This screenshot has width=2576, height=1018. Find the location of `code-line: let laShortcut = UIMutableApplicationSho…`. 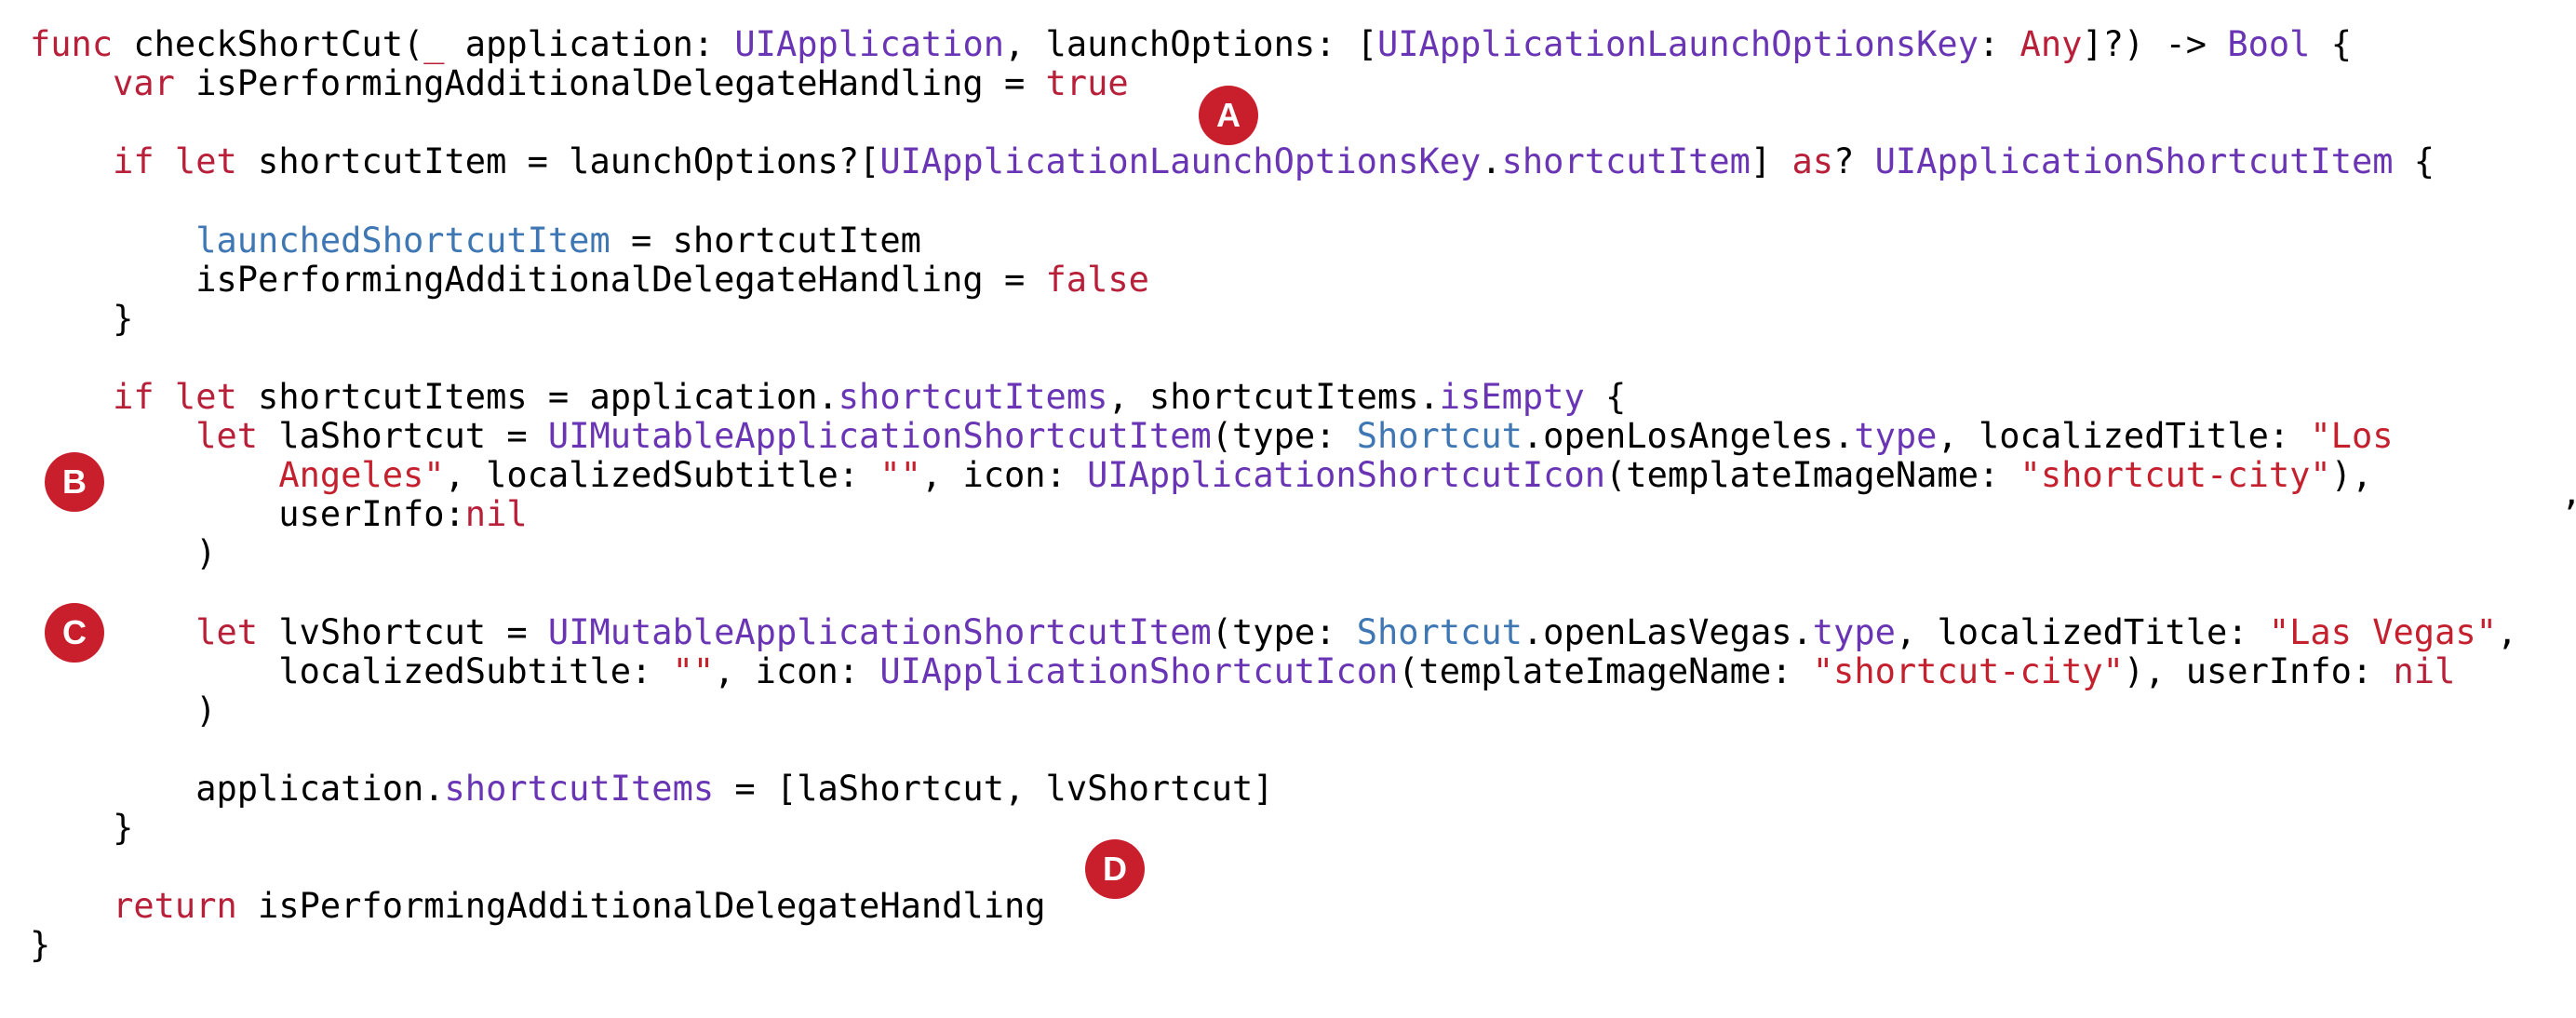

code-line: let laShortcut = UIMutableApplicationSho… is located at coordinates (1212, 436).